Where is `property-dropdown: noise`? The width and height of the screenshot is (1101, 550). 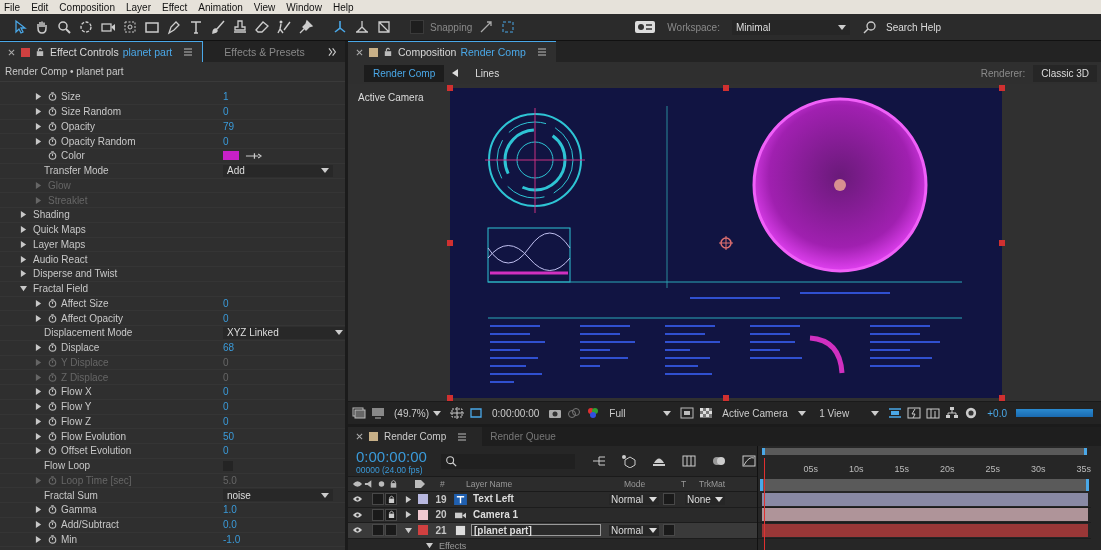 property-dropdown: noise is located at coordinates (278, 495).